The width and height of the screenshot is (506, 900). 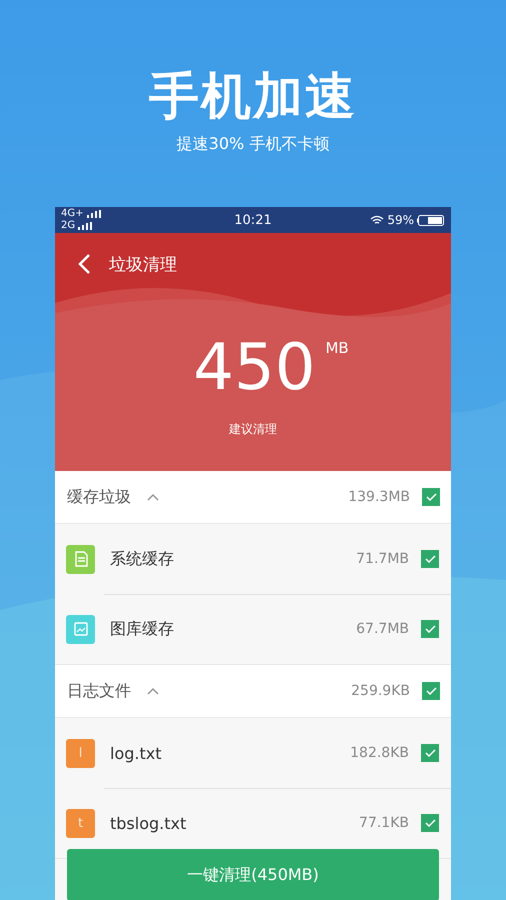 I want to click on promo-subtitle: 提速30% 手机不卡顿, so click(x=253, y=144).